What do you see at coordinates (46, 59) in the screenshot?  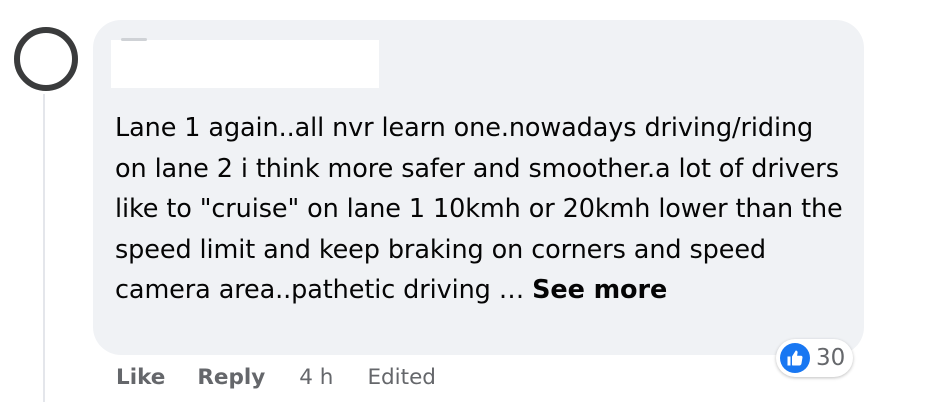 I see `avatar` at bounding box center [46, 59].